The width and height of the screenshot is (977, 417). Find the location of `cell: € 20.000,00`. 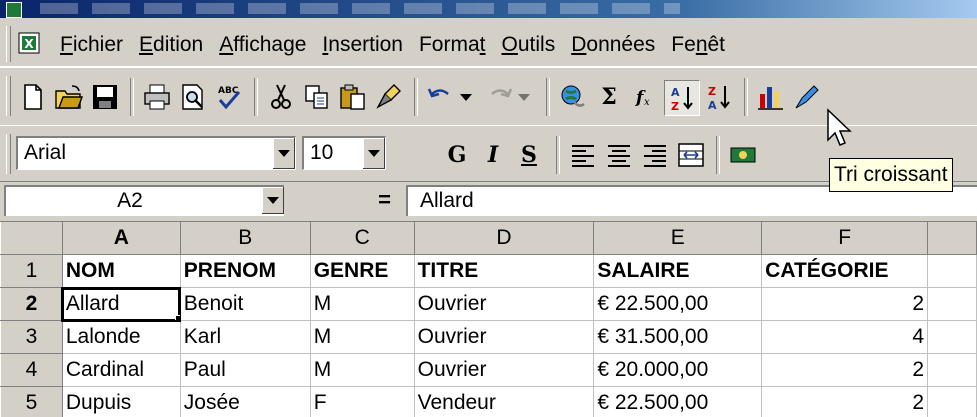

cell: € 20.000,00 is located at coordinates (678, 370).